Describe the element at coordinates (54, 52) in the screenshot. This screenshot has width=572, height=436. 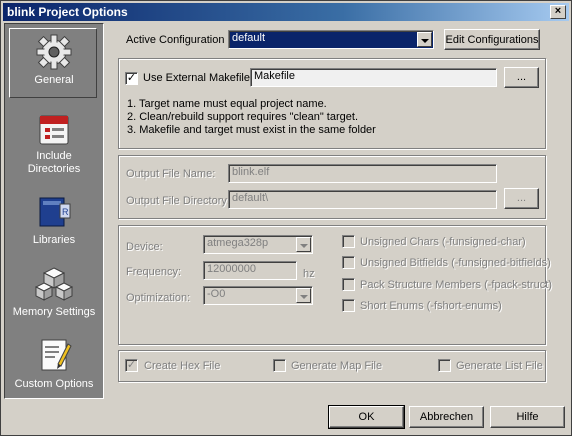
I see `gear-icon` at that location.